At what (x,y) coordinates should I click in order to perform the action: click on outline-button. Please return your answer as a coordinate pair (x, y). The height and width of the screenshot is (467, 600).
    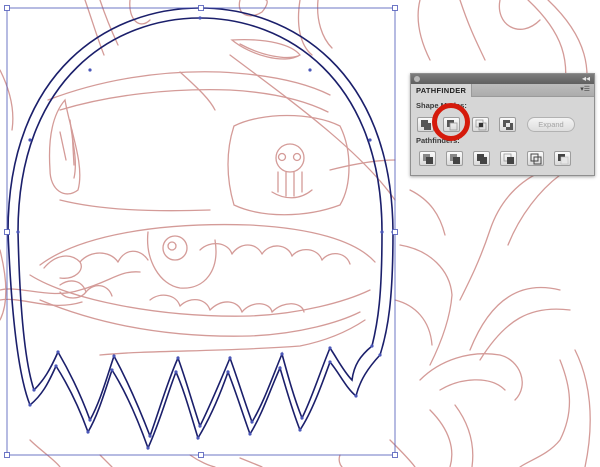
    Looking at the image, I should click on (535, 158).